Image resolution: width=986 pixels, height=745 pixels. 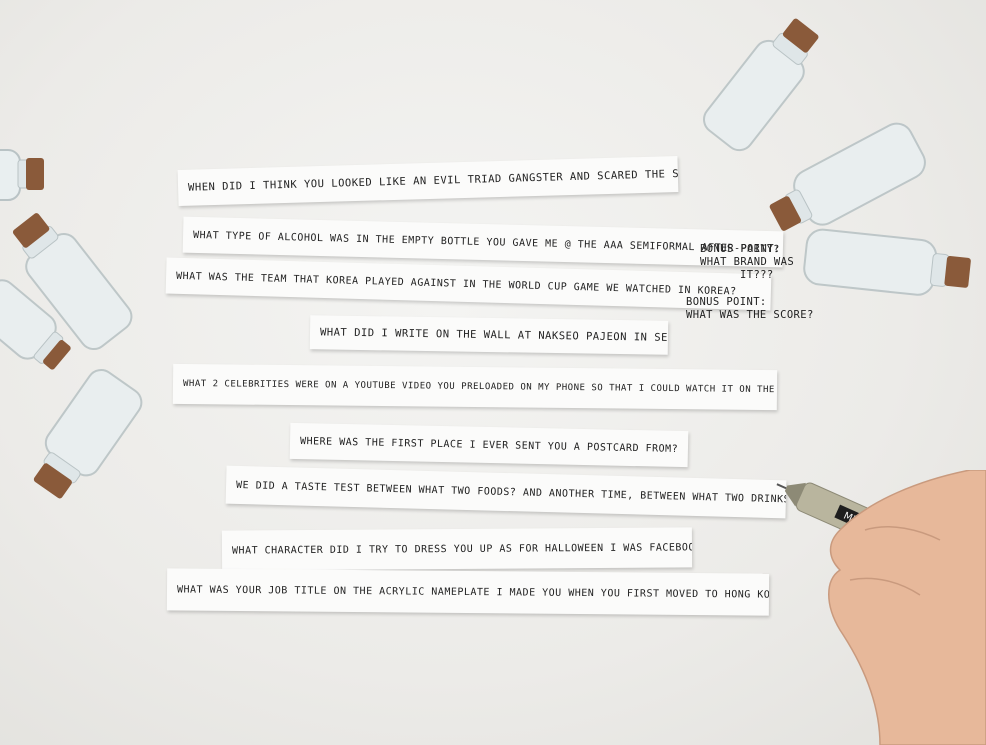 I want to click on bonus-note-score-line1: BONUS POINT:, so click(x=726, y=302).